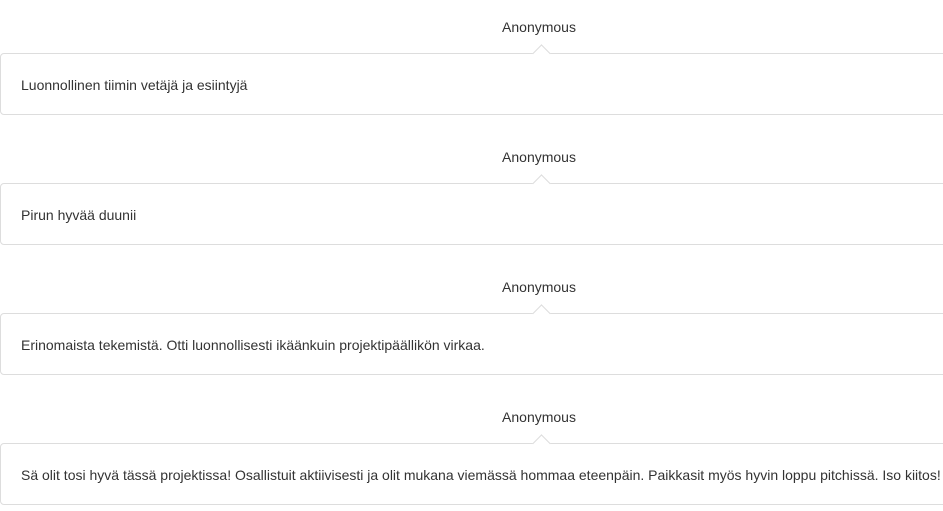 Image resolution: width=943 pixels, height=511 pixels. What do you see at coordinates (134, 85) in the screenshot?
I see `feedback-text: Luonnollinen tiimin vetäjä ja esiintyjä` at bounding box center [134, 85].